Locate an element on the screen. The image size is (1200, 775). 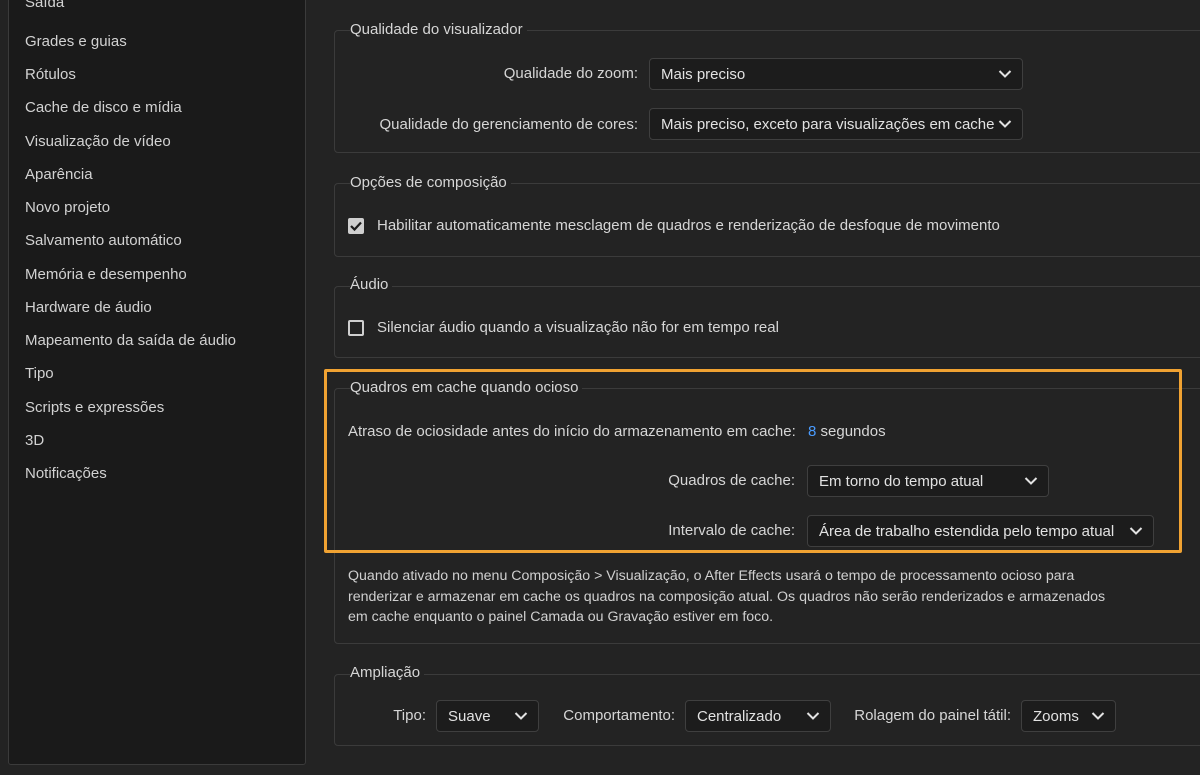
sidebar-item-mapeamento-saida-audio: Mapeamento da saída de áudio is located at coordinates (130, 340).